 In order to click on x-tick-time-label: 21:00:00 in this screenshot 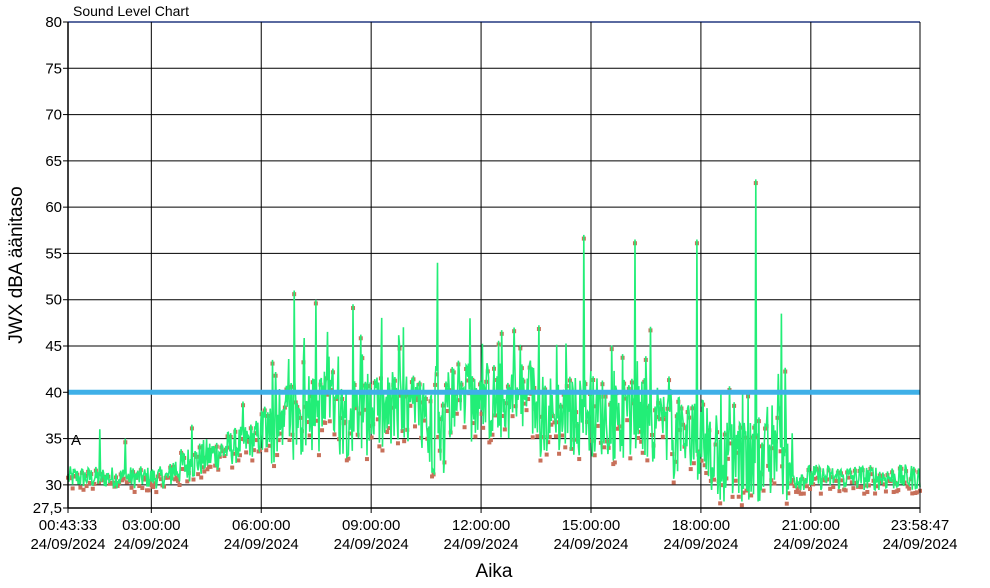, I will do `click(811, 525)`.